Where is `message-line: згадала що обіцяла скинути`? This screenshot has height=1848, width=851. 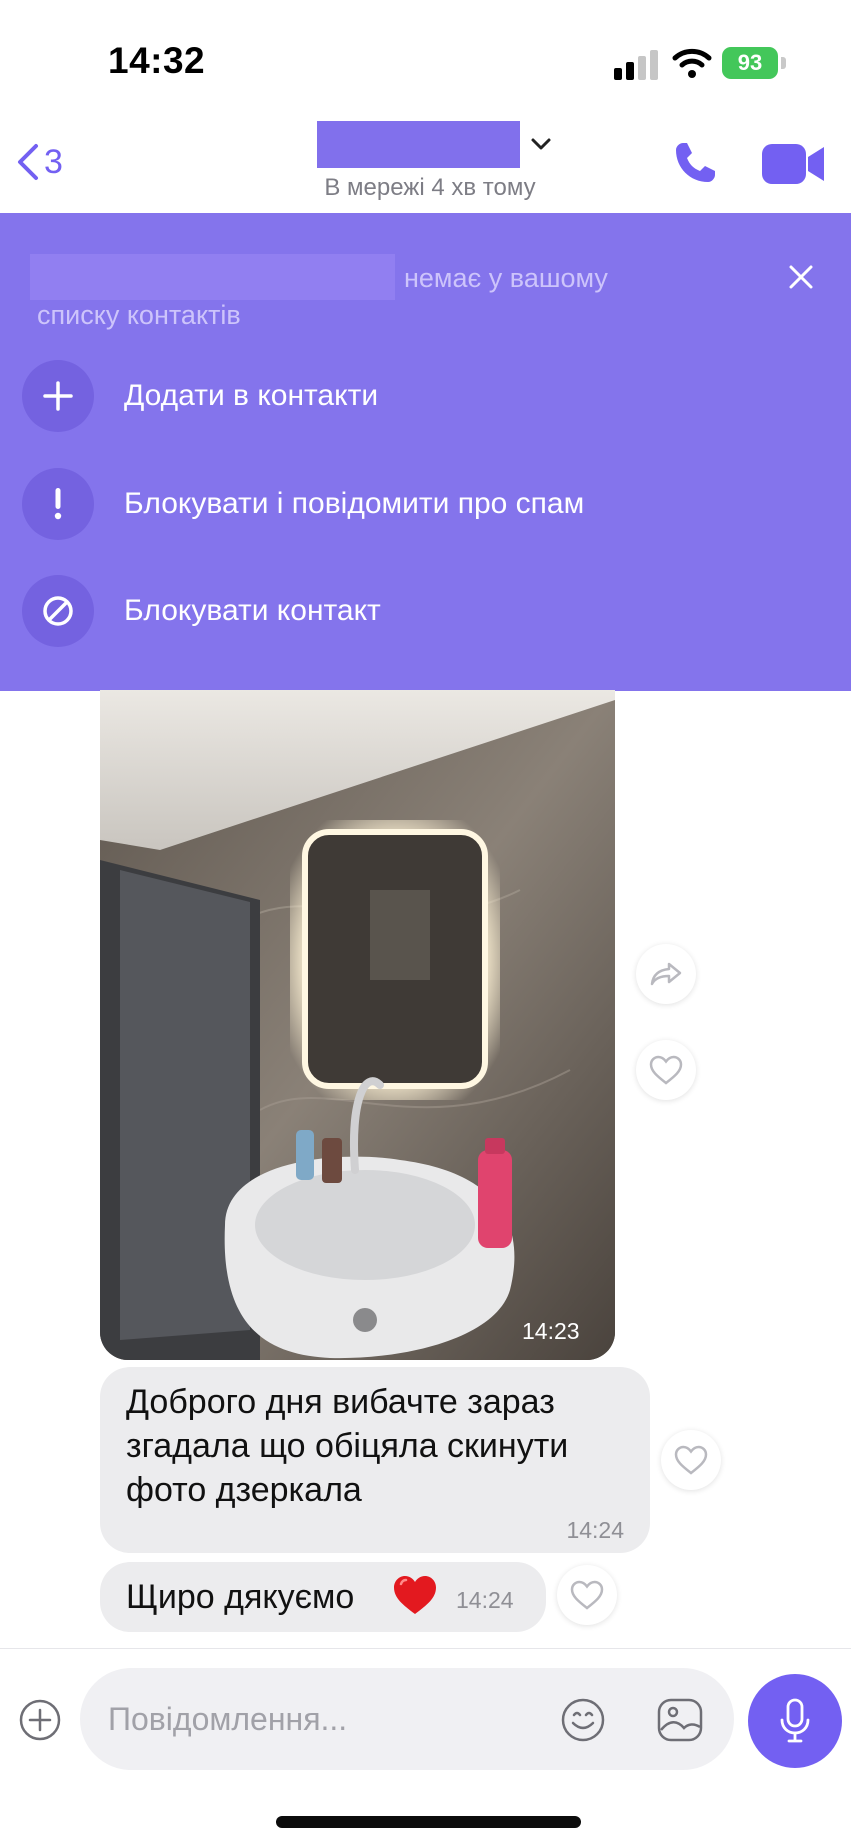 message-line: згадала що обіцяла скинути is located at coordinates (347, 1446).